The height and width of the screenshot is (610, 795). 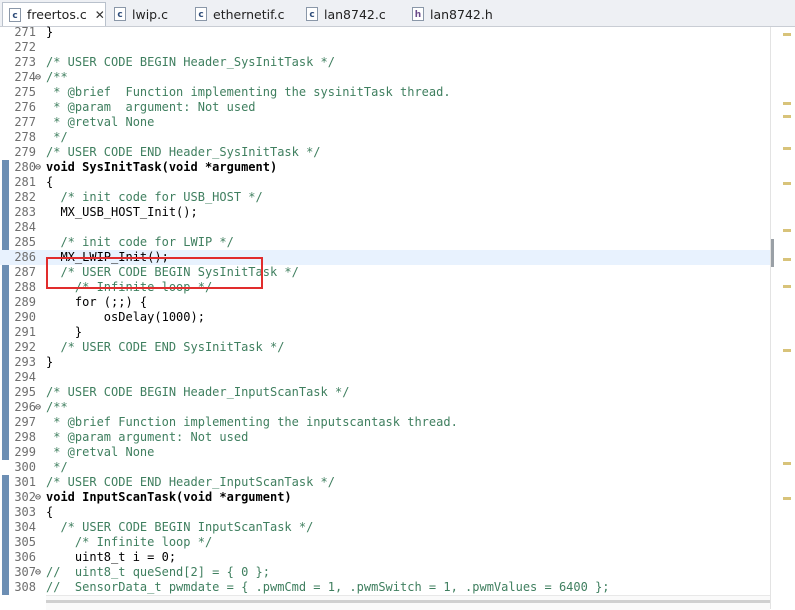 I want to click on code-text: // uint8_t queSend[2] = { 0 };, so click(x=158, y=572).